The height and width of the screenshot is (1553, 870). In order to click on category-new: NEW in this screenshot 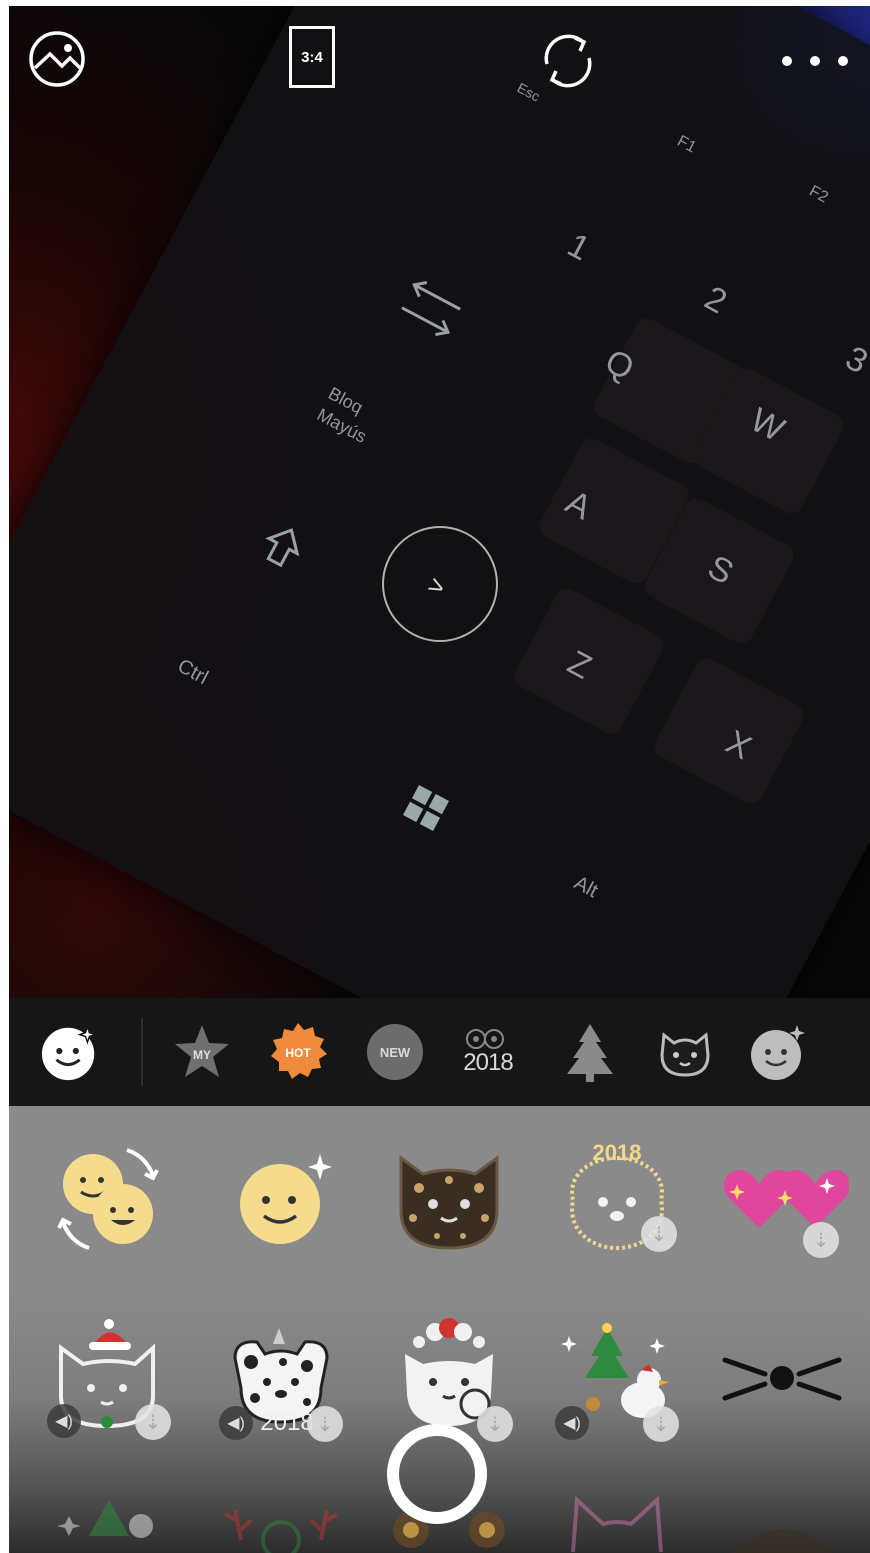, I will do `click(395, 1052)`.